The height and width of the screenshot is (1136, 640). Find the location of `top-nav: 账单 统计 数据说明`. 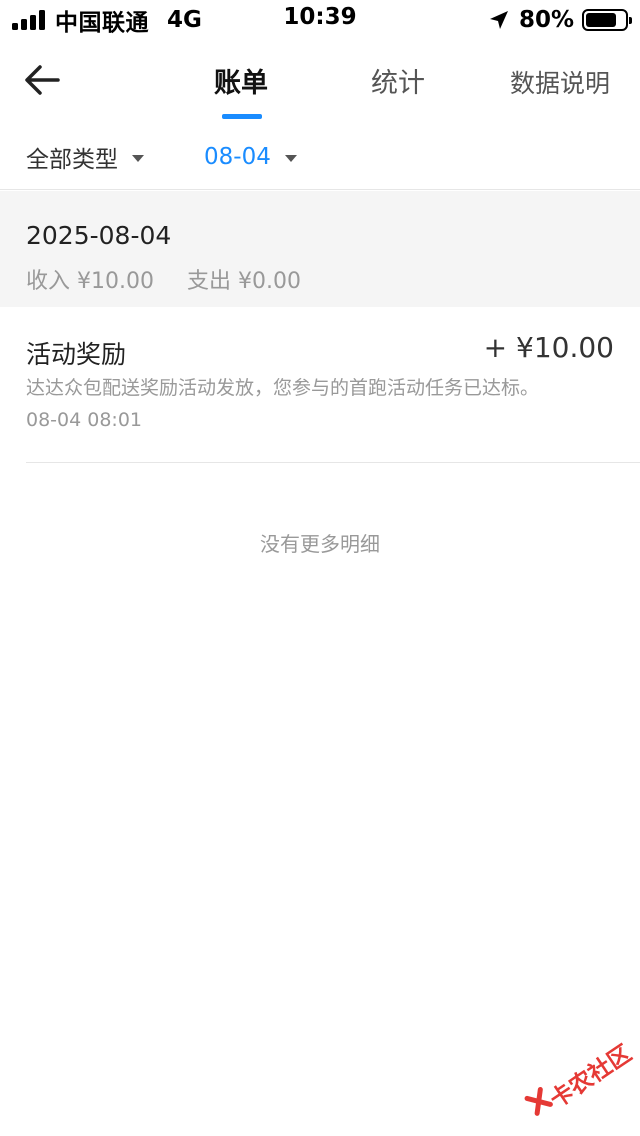

top-nav: 账单 统计 数据说明 is located at coordinates (320, 84).